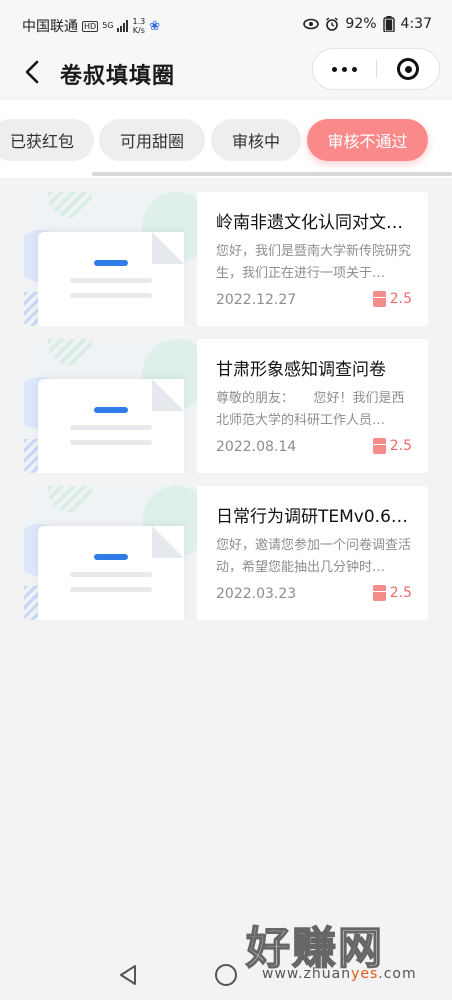 The width and height of the screenshot is (452, 1000). Describe the element at coordinates (108, 25) in the screenshot. I see `network-type: 5G` at that location.